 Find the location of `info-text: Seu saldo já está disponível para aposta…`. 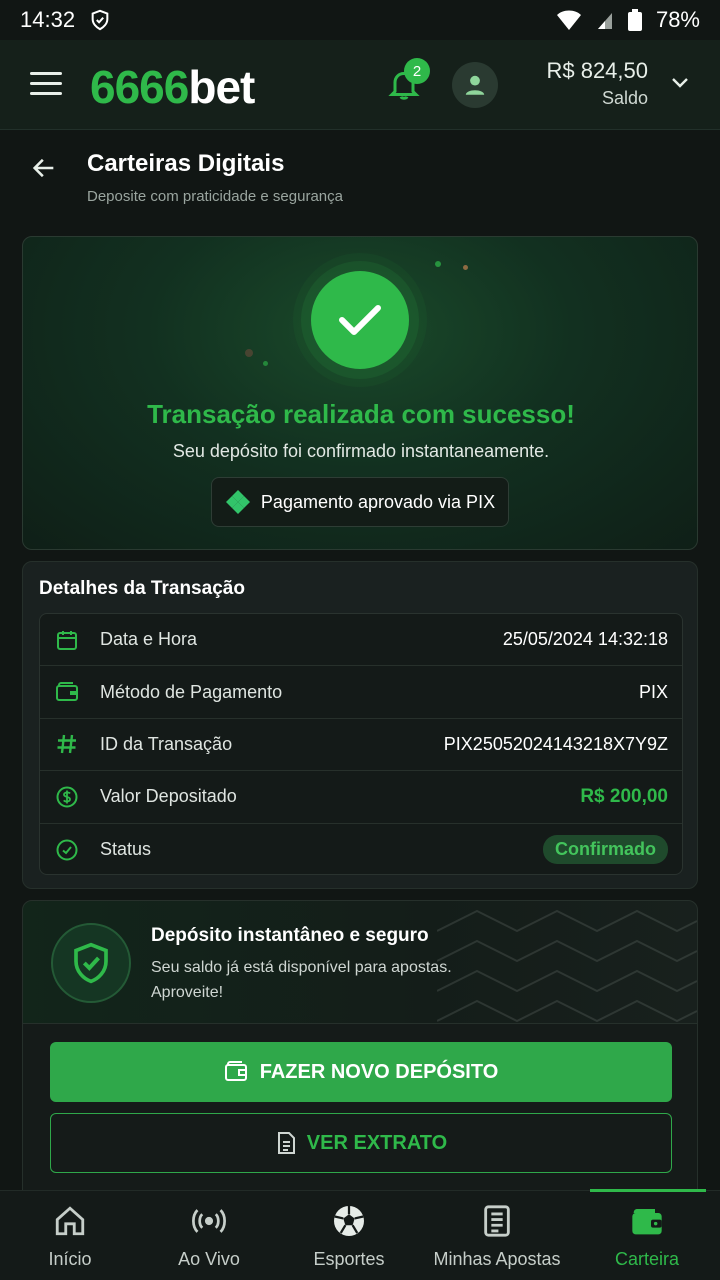

info-text: Seu saldo já está disponível para aposta… is located at coordinates (301, 980).